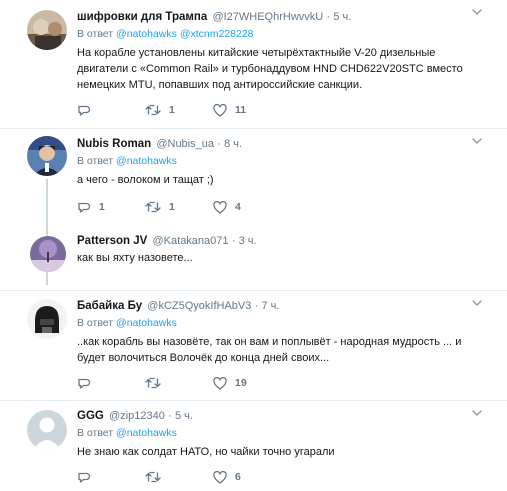  Describe the element at coordinates (282, 306) in the screenshot. I see `tweet-header: Бабайка Бу @kCZ5QyokIfHAbV3 · 7 ч.` at that location.